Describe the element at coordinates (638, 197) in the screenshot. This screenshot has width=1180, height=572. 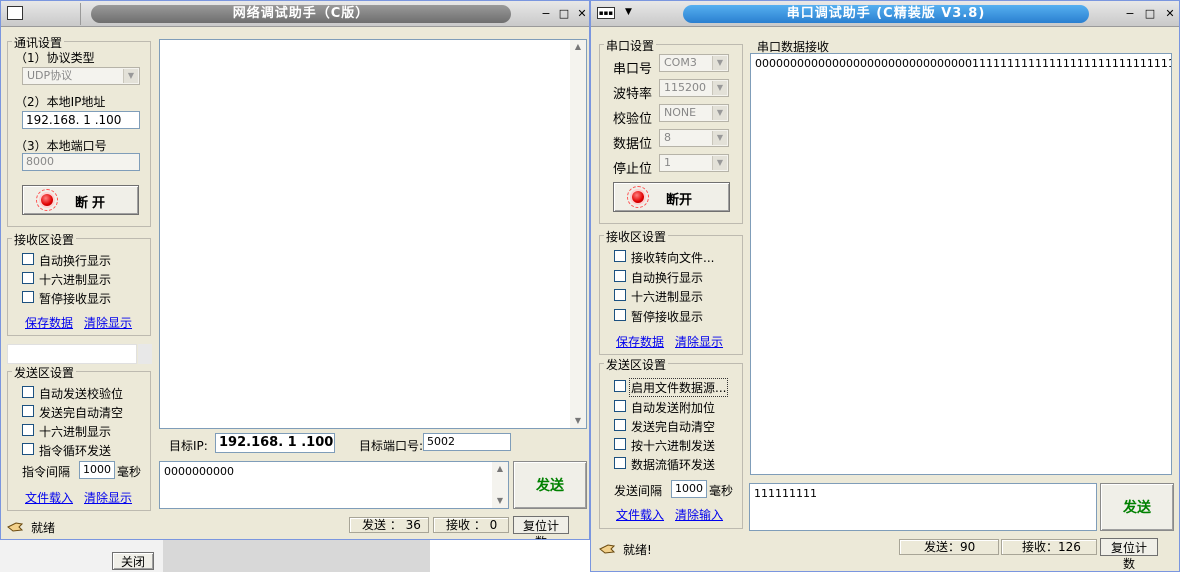
I see `serial-red-led-icon` at that location.